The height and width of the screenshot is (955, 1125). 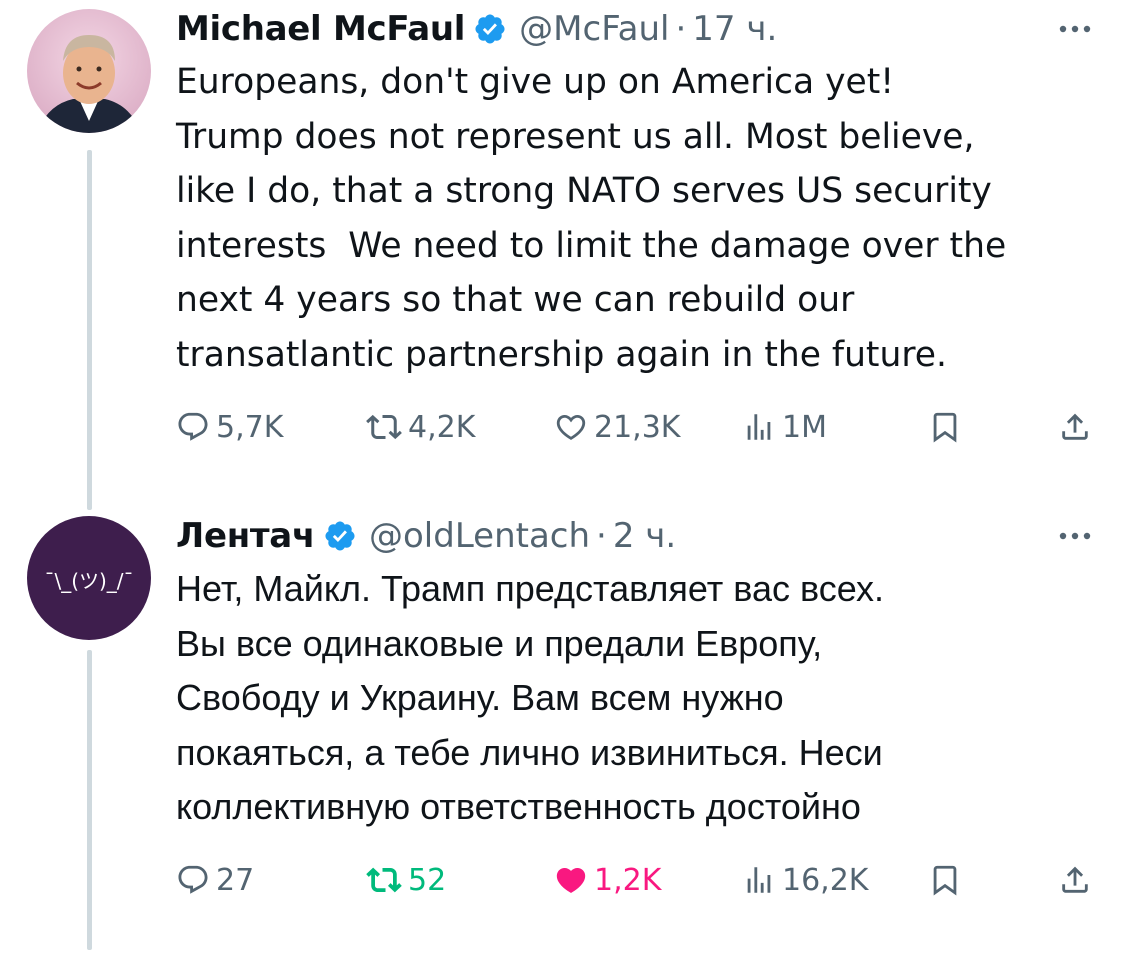 I want to click on like-button: 21,3K, so click(x=617, y=427).